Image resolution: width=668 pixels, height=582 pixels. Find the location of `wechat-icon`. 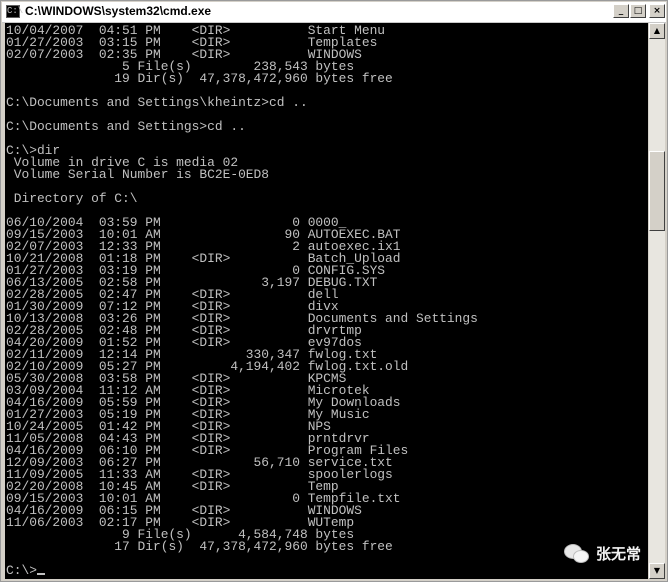

wechat-icon is located at coordinates (577, 553).